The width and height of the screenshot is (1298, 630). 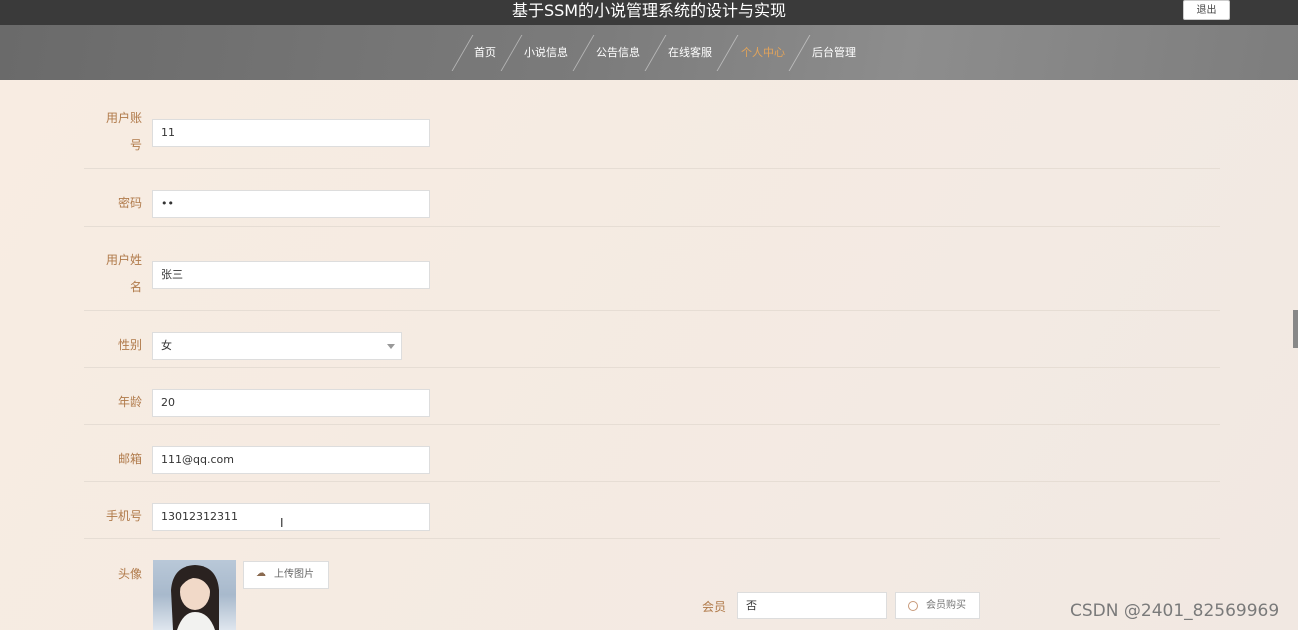 I want to click on gender-select: 女, so click(x=277, y=346).